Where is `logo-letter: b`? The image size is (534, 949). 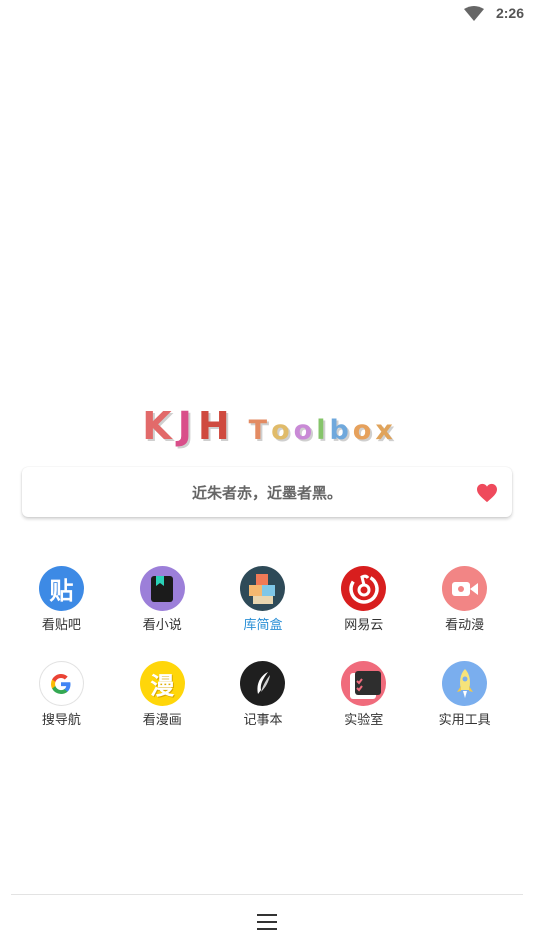
logo-letter: b is located at coordinates (339, 430).